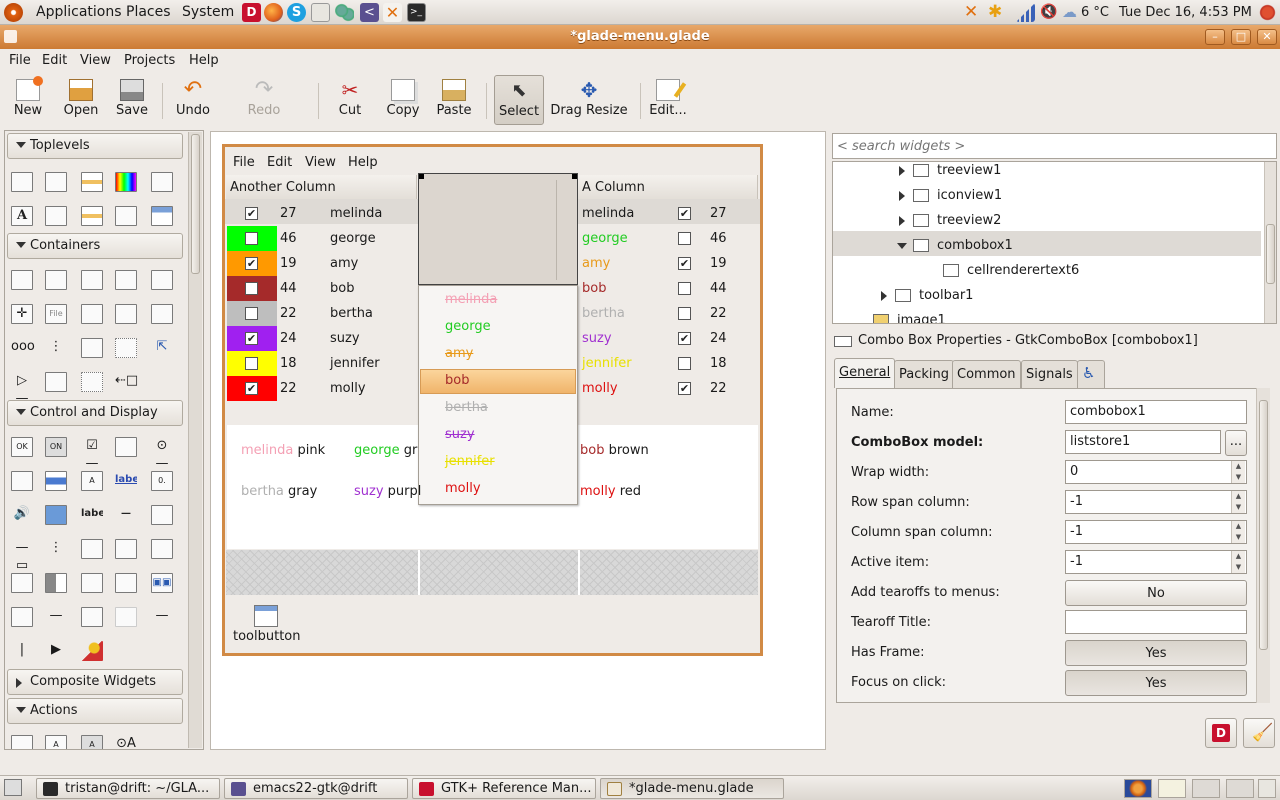 Image resolution: width=1280 pixels, height=800 pixels. What do you see at coordinates (126, 182) in the screenshot?
I see `color-selection-widget-icon` at bounding box center [126, 182].